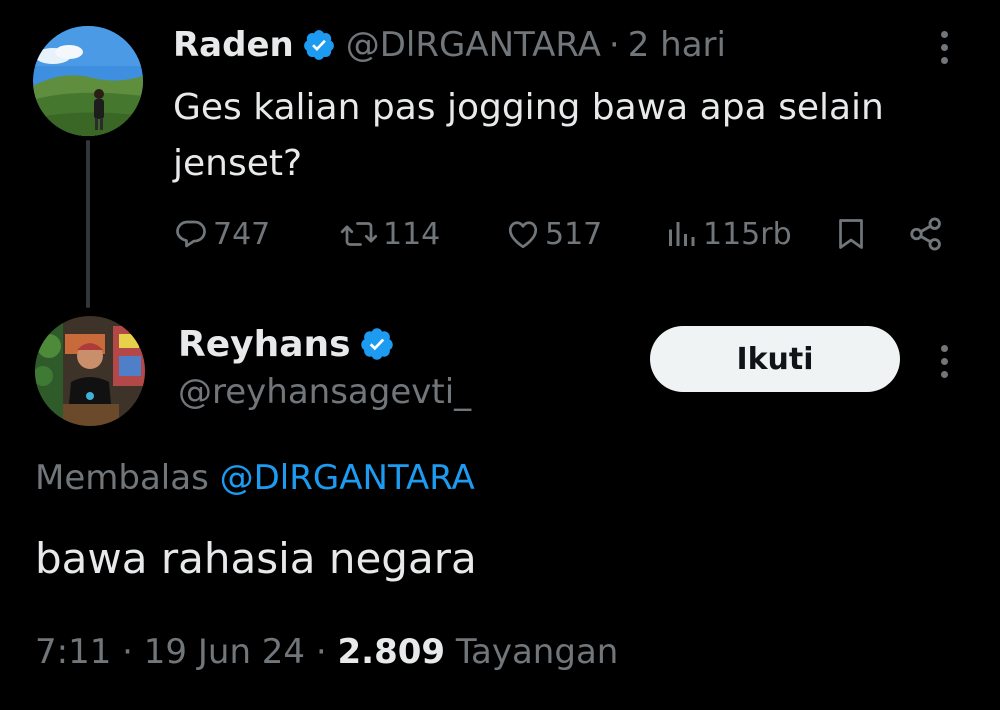 The image size is (1000, 710). Describe the element at coordinates (88, 224) in the screenshot. I see `thread-connector-line` at that location.